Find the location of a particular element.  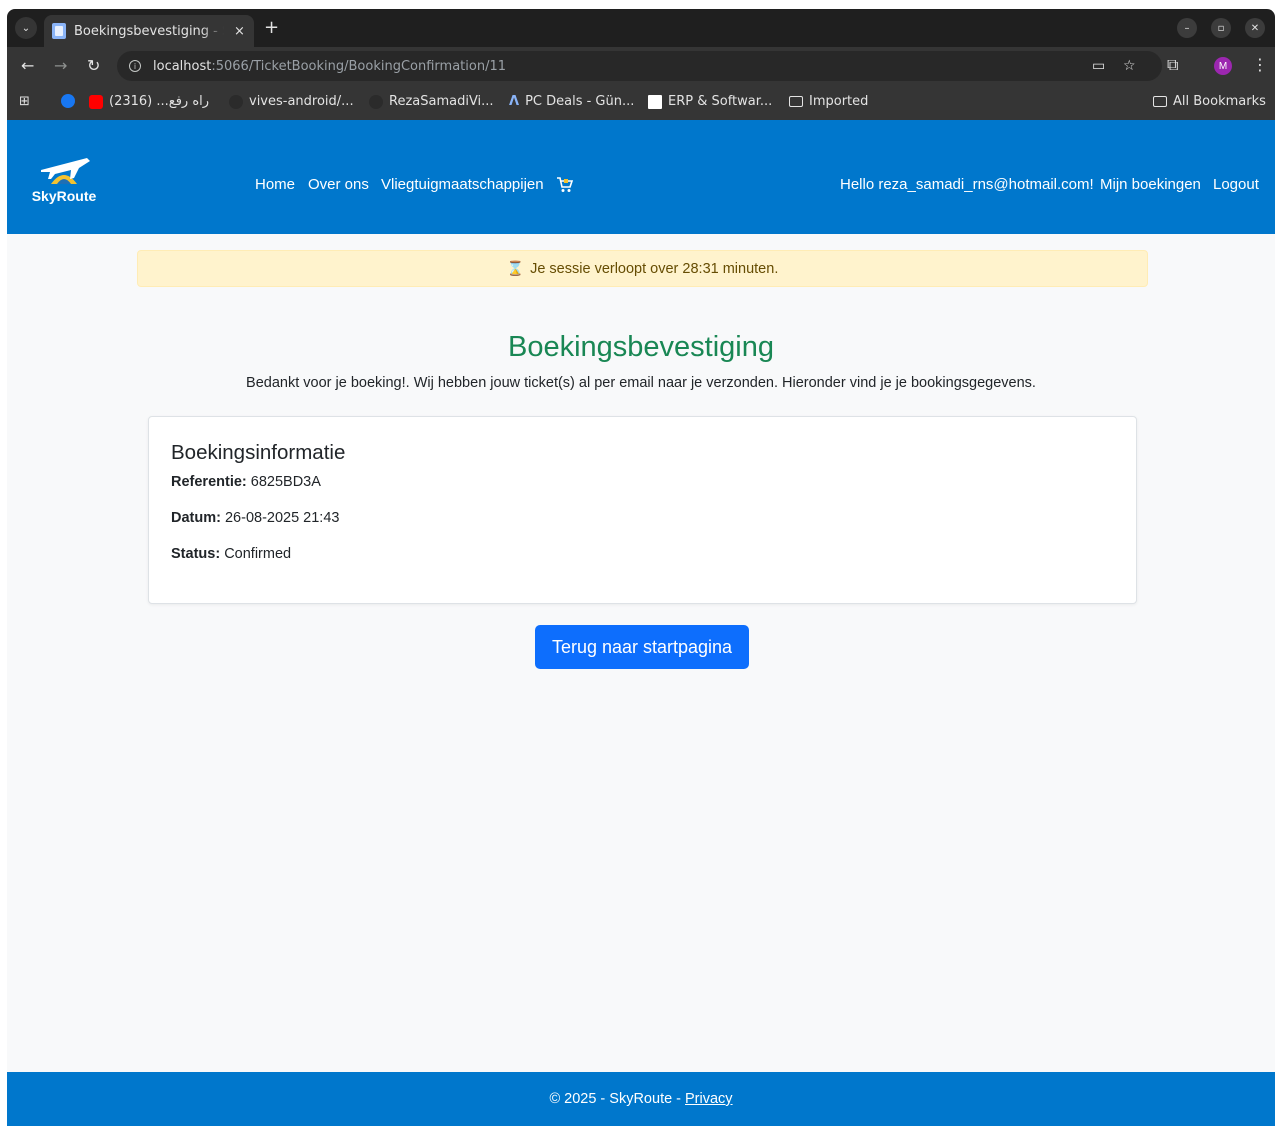

reference-row: Referentie: 6825BD3A is located at coordinates (246, 482).